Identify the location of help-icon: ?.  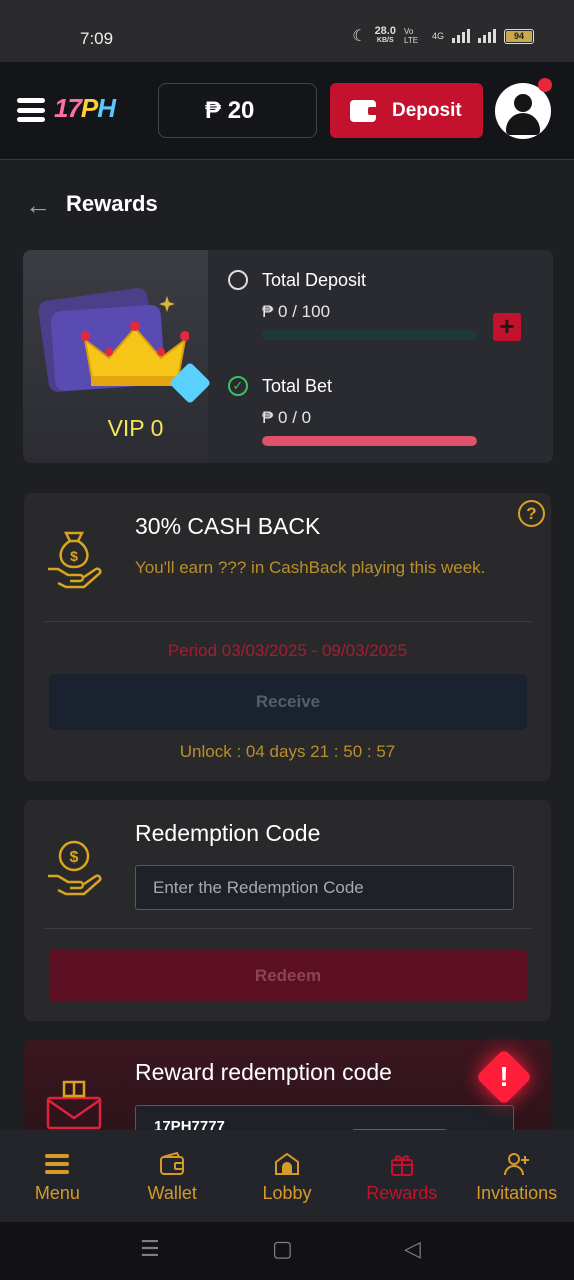
(531, 513).